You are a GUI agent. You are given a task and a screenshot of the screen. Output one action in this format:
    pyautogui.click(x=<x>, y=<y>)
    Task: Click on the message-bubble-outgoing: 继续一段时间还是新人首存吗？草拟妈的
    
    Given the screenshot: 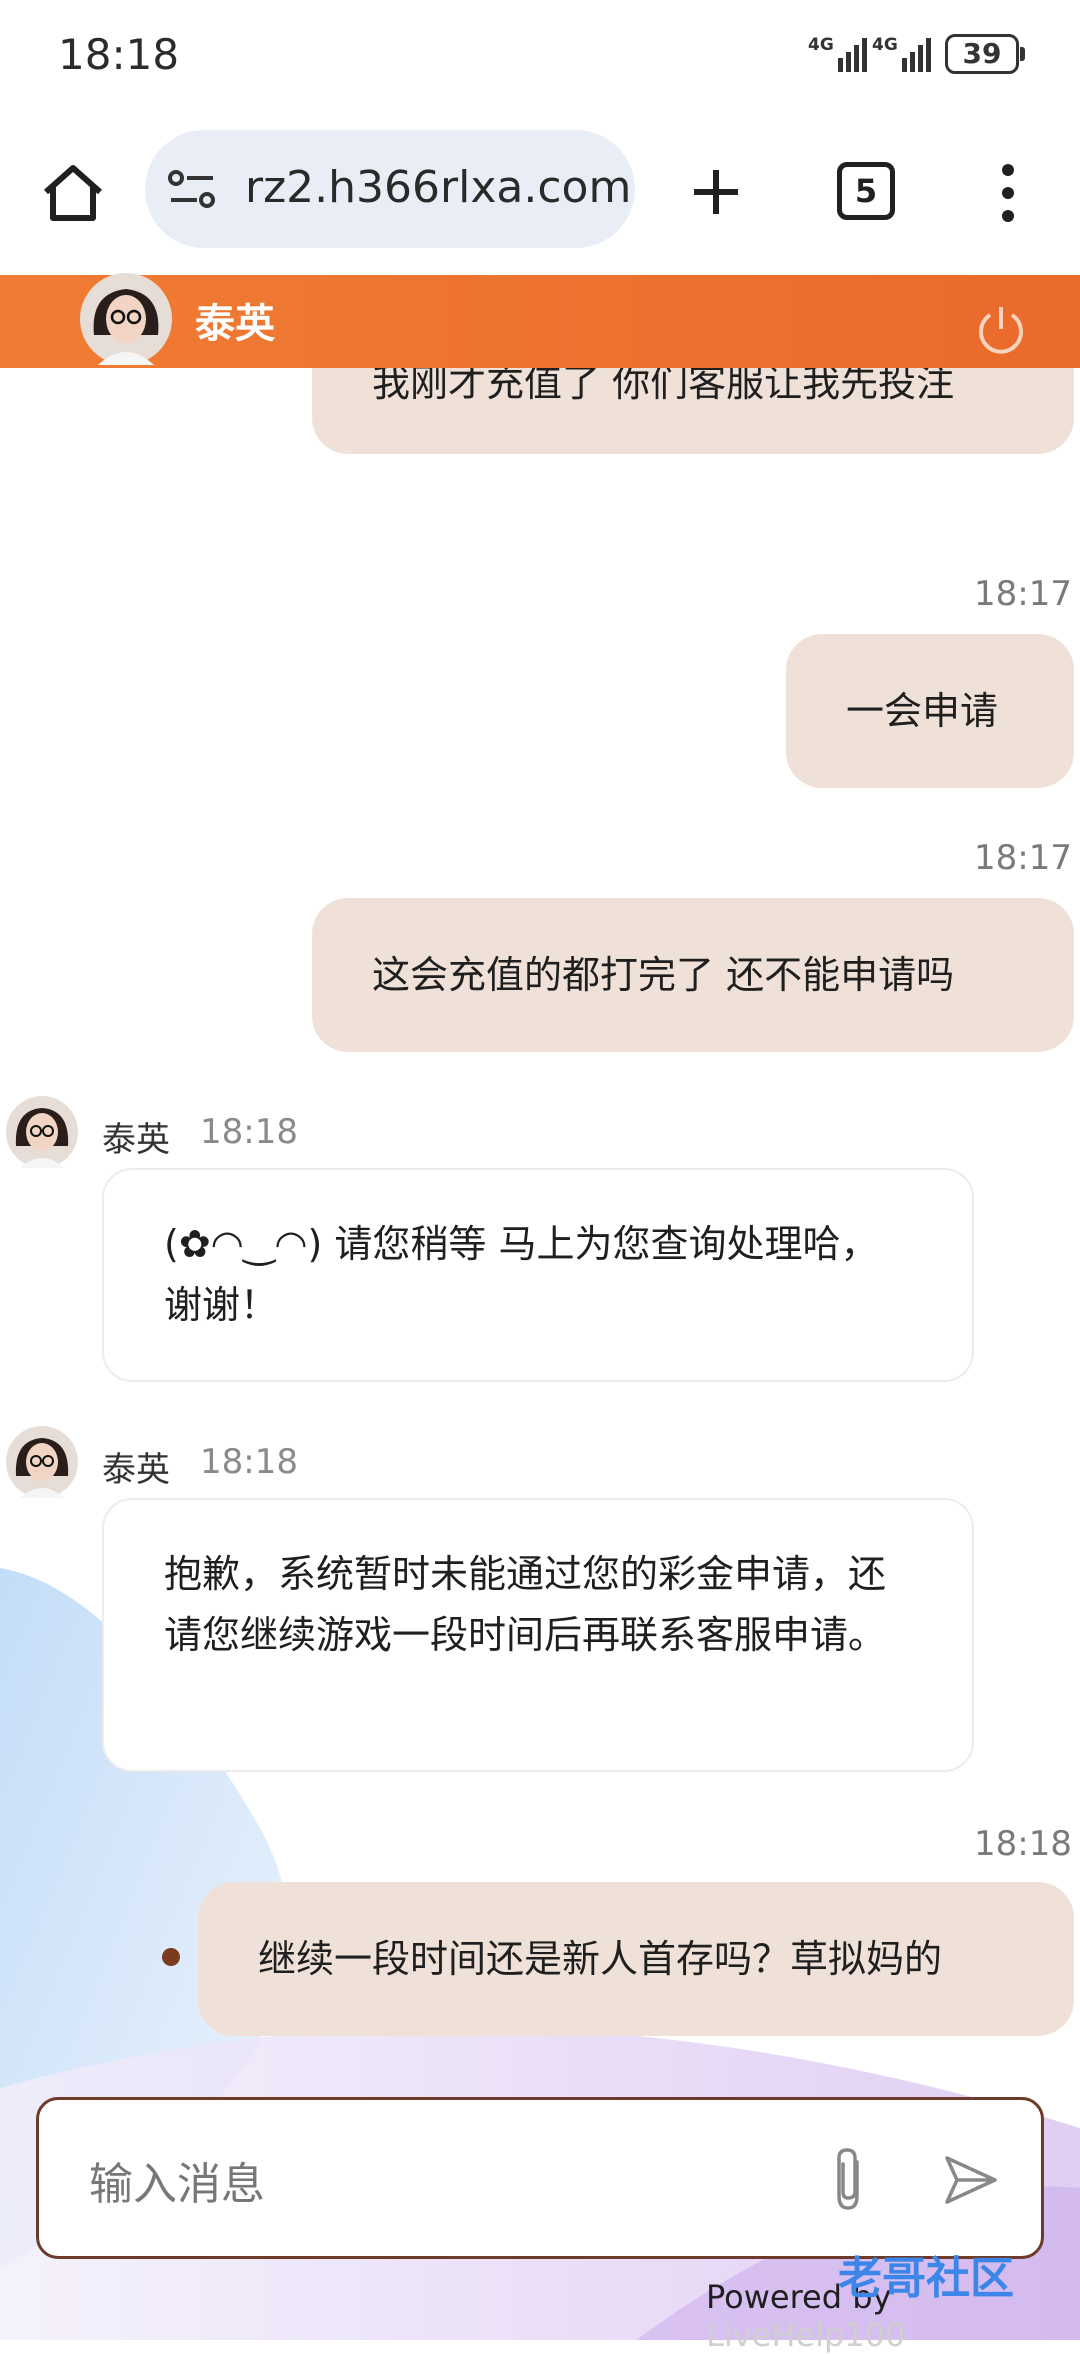 What is the action you would take?
    pyautogui.click(x=636, y=1959)
    